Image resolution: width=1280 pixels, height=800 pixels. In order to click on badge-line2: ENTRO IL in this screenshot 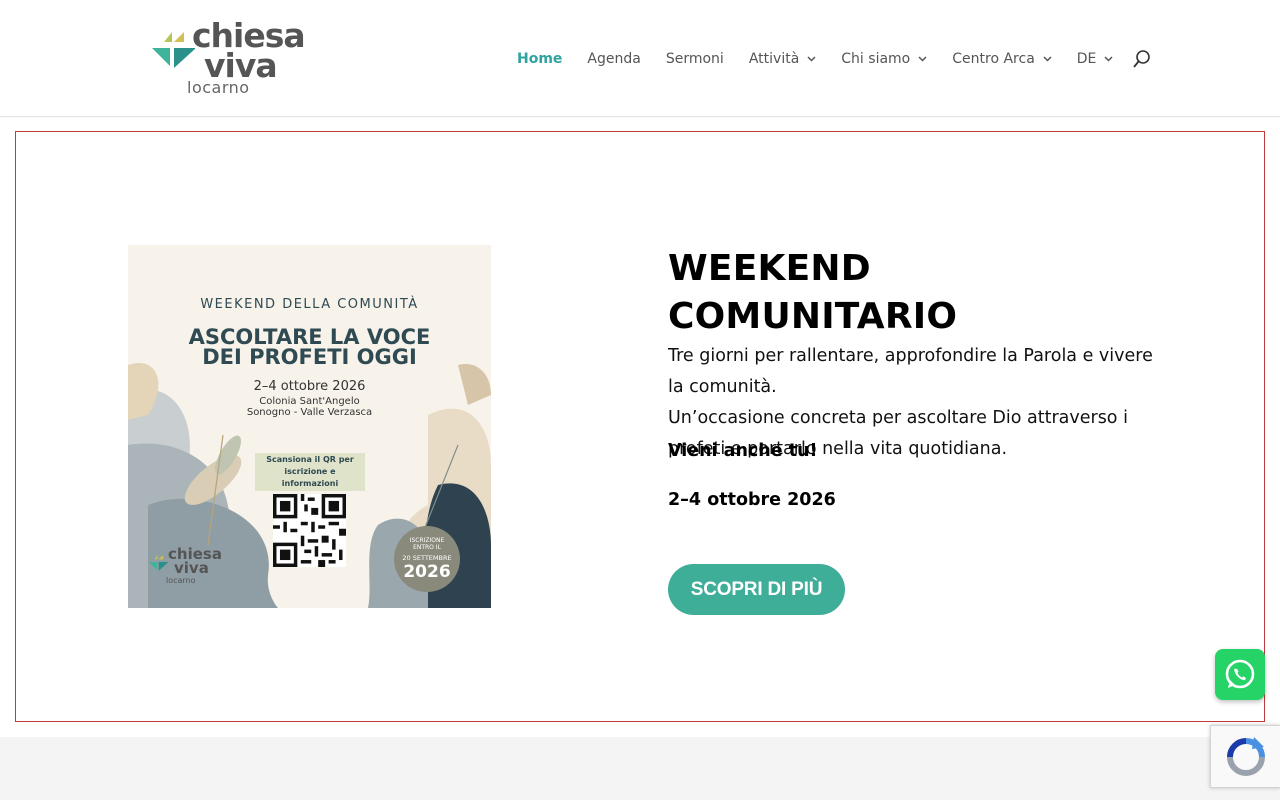, I will do `click(427, 547)`.